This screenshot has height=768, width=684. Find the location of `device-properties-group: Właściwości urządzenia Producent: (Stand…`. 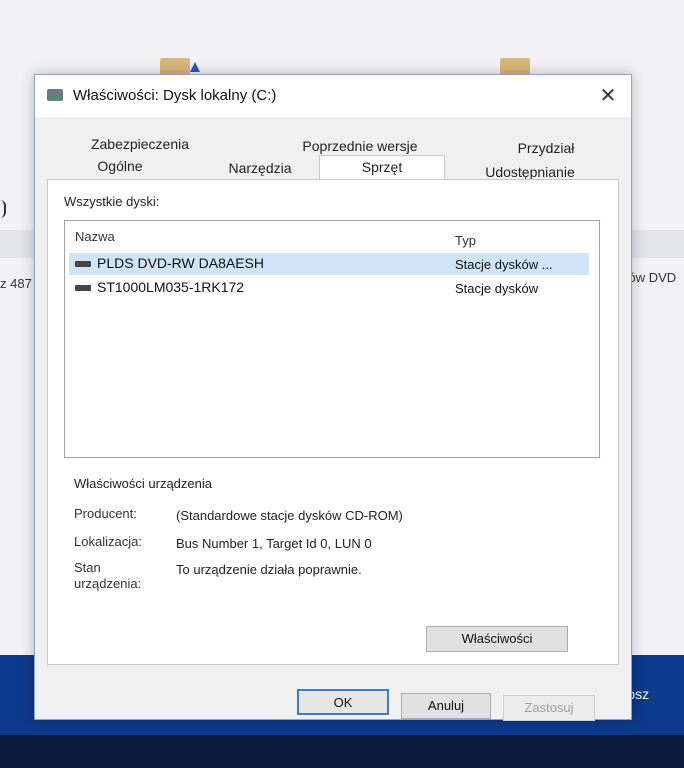

device-properties-group: Właściwości urządzenia Producent: (Stand… is located at coordinates (331, 546).